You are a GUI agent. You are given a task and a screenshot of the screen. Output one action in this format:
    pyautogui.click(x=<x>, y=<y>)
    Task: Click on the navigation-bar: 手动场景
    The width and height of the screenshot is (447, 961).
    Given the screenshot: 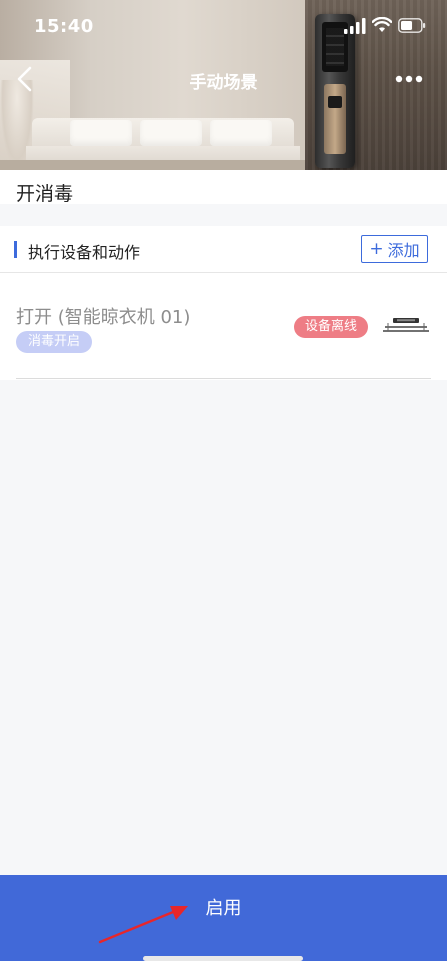 What is the action you would take?
    pyautogui.click(x=223, y=79)
    